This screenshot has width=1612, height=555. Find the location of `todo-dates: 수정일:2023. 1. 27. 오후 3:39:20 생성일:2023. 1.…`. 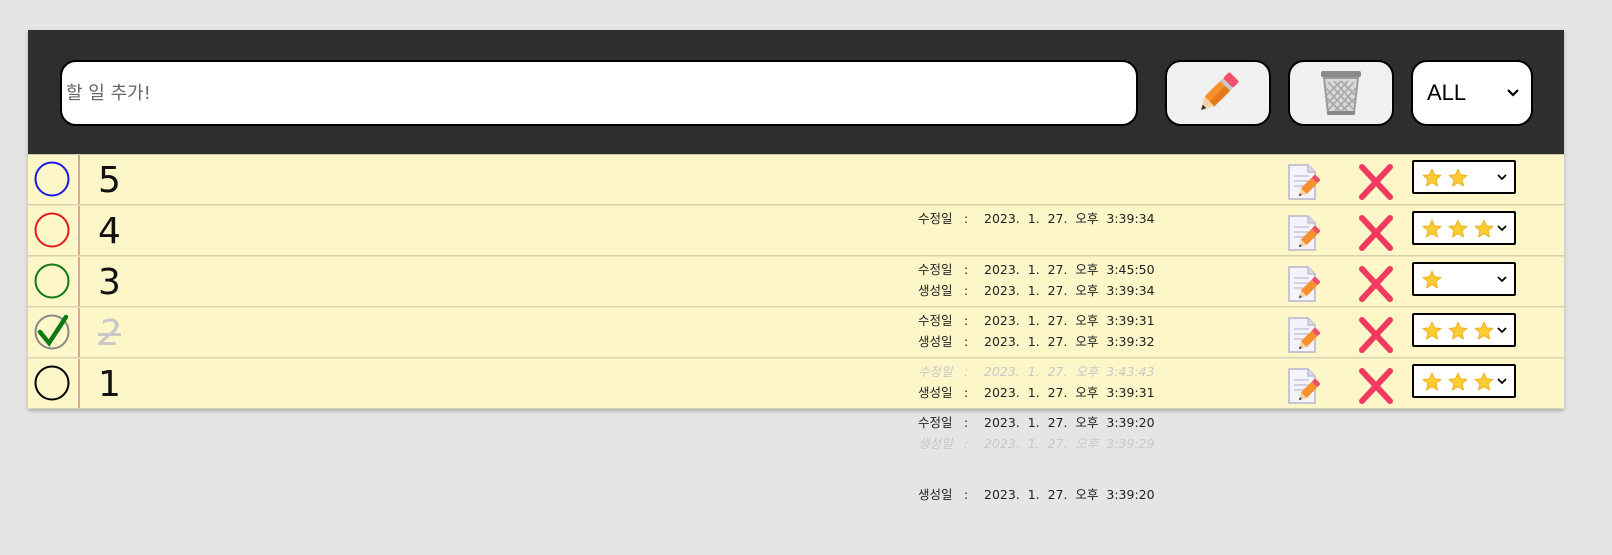

todo-dates: 수정일:2023. 1. 27. 오후 3:39:20 생성일:2023. 1.… is located at coordinates (1036, 459).